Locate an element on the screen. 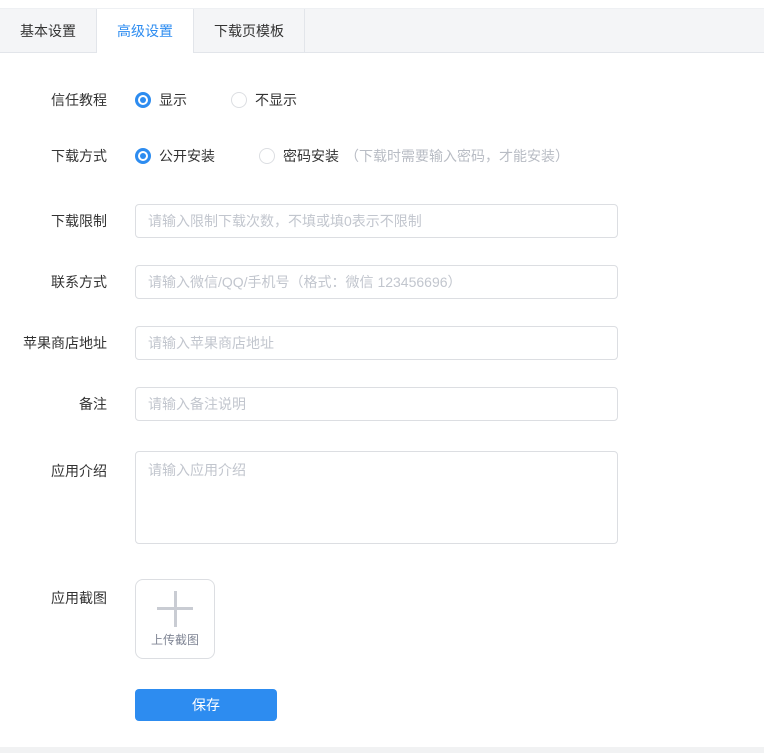 The height and width of the screenshot is (753, 764). form-row-remark: 备注 is located at coordinates (382, 404).